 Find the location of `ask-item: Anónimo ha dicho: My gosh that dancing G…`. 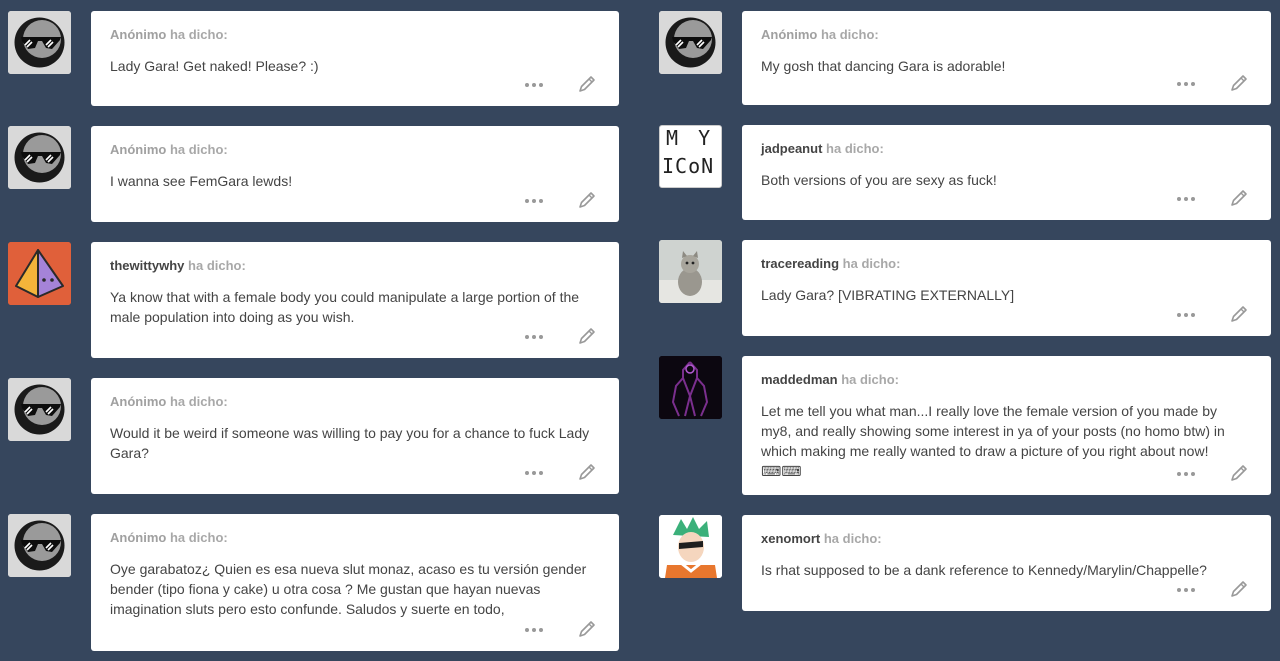

ask-item: Anónimo ha dicho: My gosh that dancing G… is located at coordinates (965, 58).